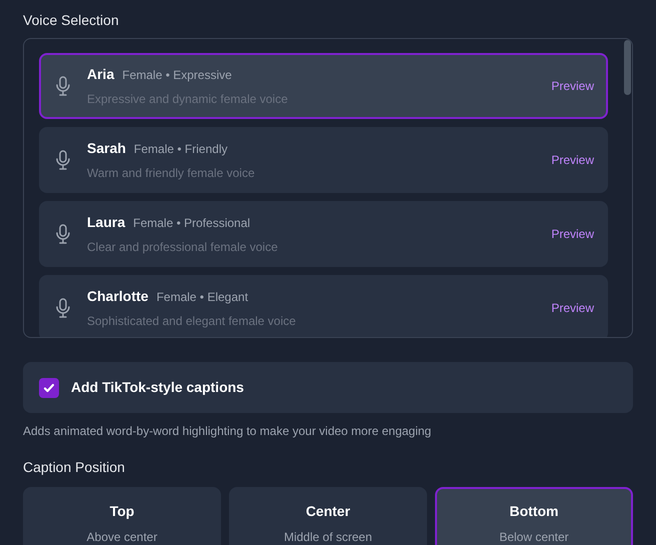 This screenshot has height=545, width=656. What do you see at coordinates (74, 467) in the screenshot?
I see `section-heading: Caption Position` at bounding box center [74, 467].